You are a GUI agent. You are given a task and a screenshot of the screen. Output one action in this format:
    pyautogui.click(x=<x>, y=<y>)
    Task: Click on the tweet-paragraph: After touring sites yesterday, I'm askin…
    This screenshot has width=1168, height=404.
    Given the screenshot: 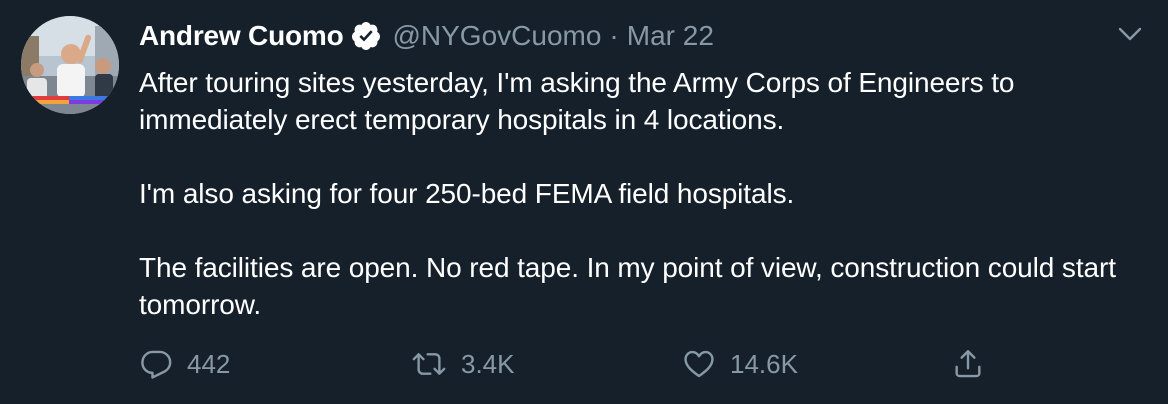 What is the action you would take?
    pyautogui.click(x=577, y=101)
    